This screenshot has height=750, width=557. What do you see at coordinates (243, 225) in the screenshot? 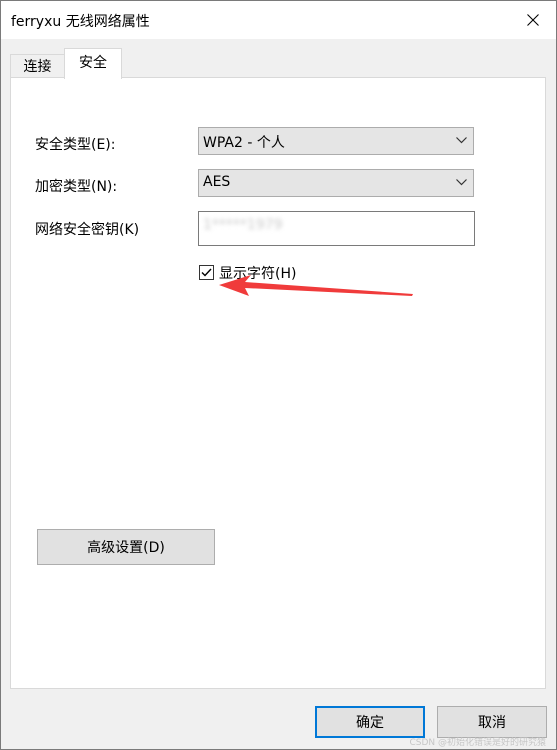
I see `network-key-value: 1*****1979` at bounding box center [243, 225].